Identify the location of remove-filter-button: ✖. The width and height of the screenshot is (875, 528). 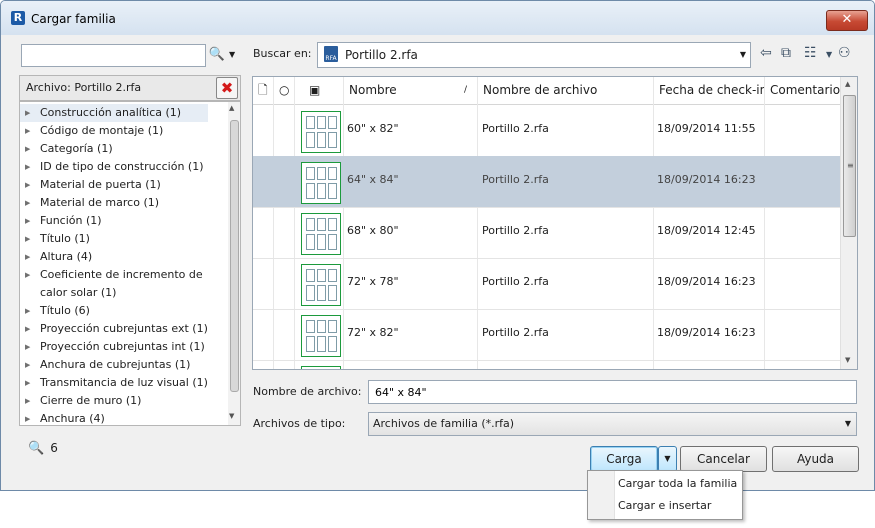
(227, 88).